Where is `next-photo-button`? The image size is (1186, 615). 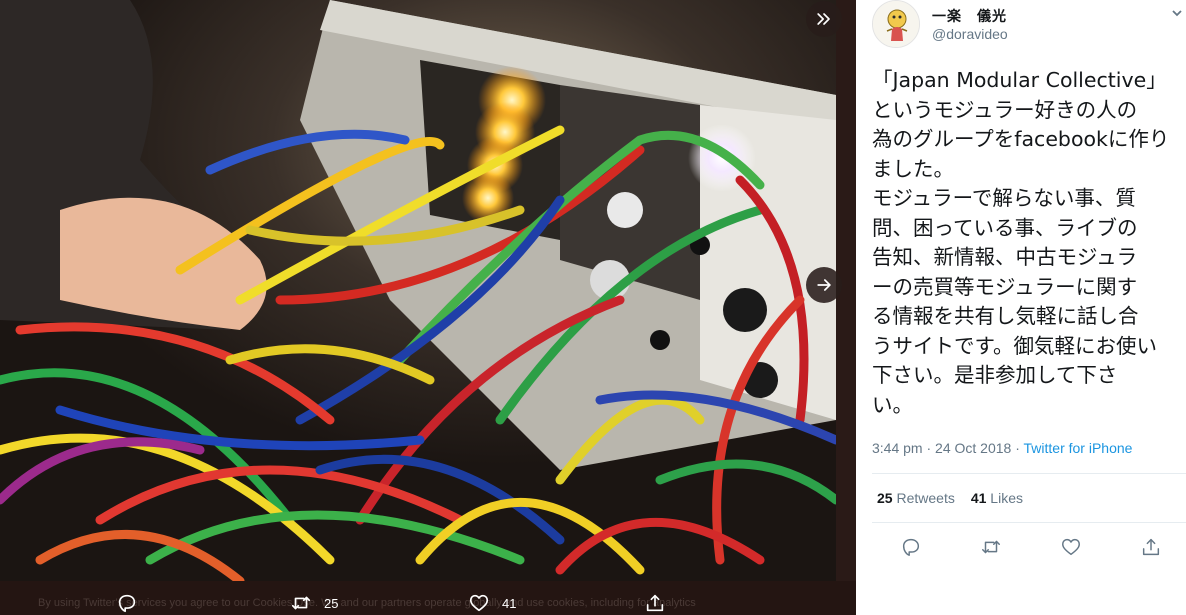 next-photo-button is located at coordinates (824, 285).